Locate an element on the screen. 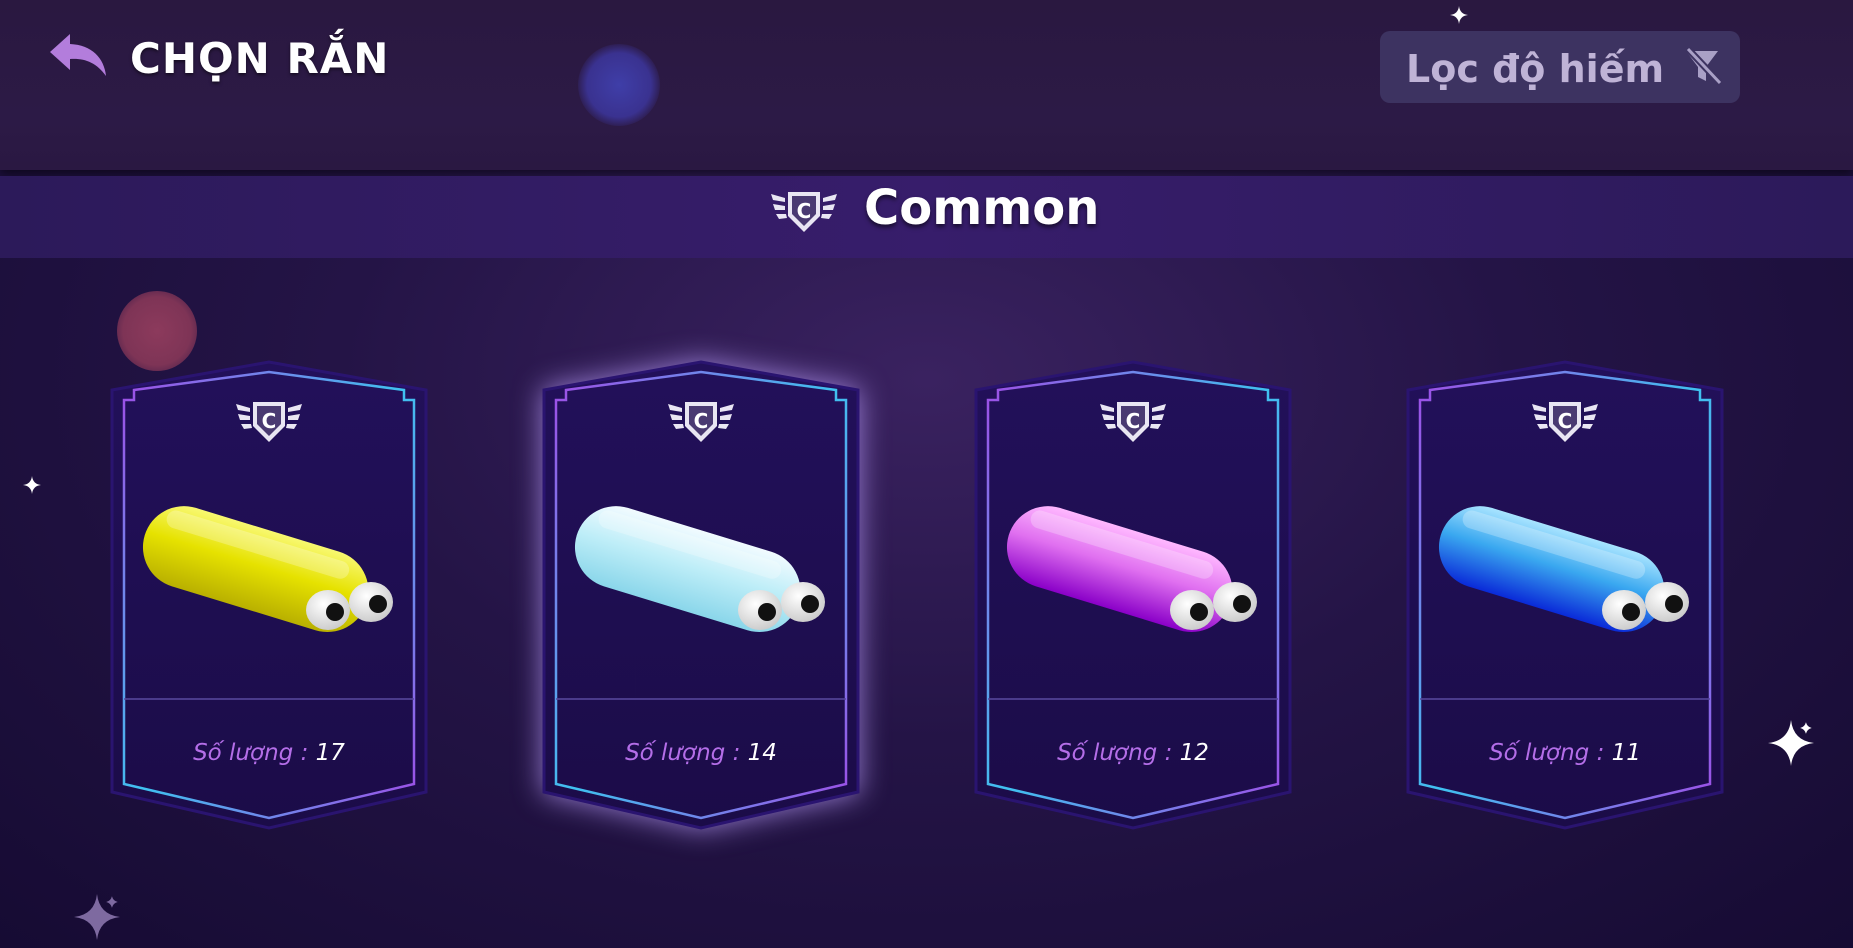  quantity-value: 17 is located at coordinates (330, 753).